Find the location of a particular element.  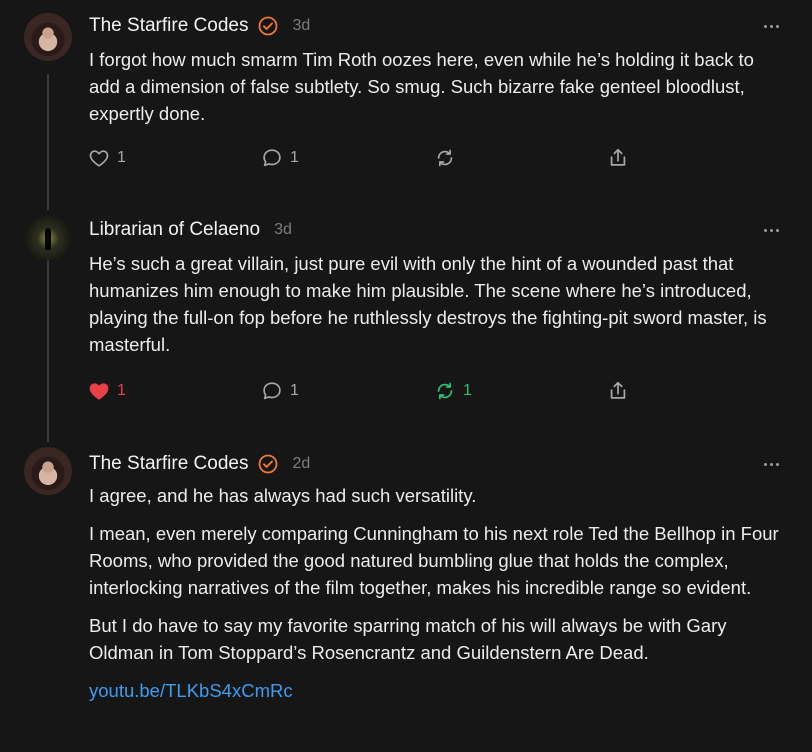

repost-button: 1 is located at coordinates (453, 391).